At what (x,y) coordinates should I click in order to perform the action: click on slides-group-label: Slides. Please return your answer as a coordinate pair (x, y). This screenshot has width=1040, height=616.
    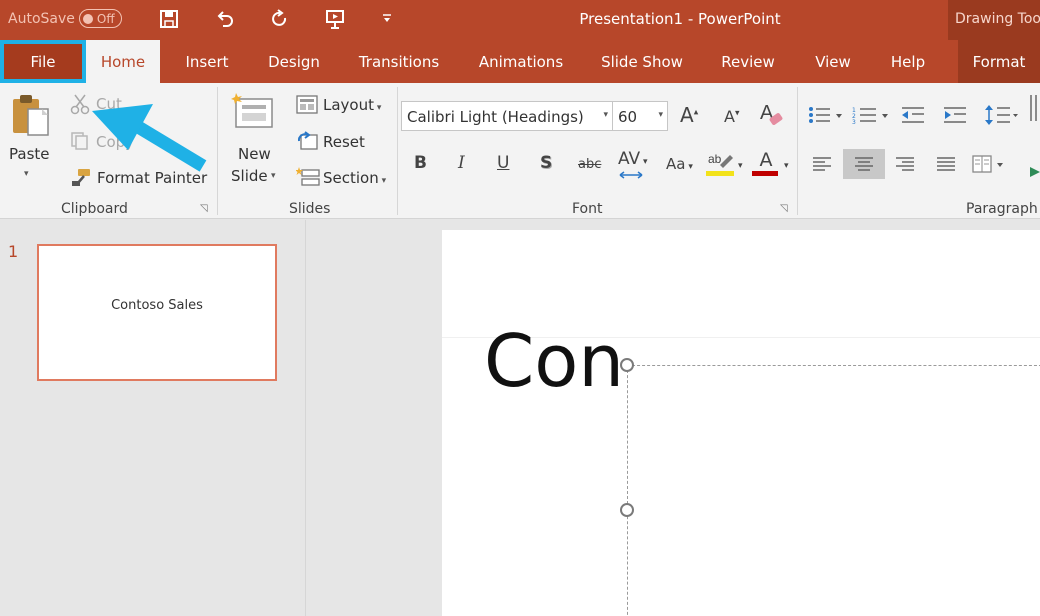
    Looking at the image, I should click on (310, 209).